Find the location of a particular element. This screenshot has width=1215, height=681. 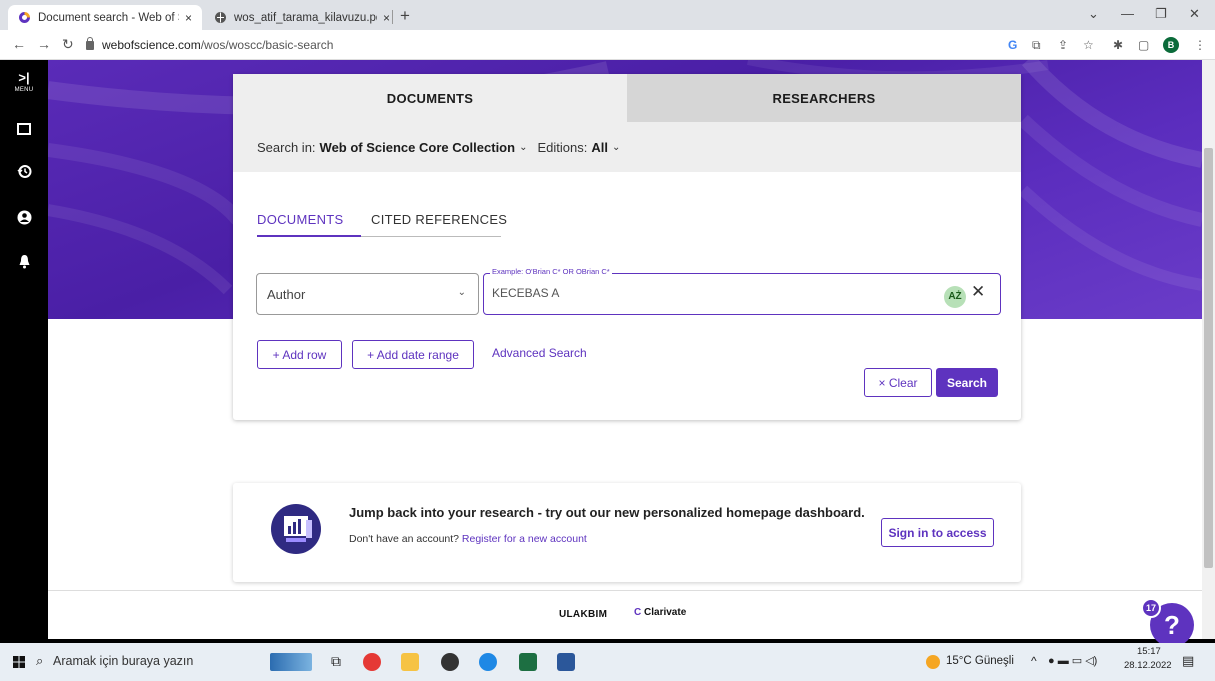

tab-title: Document search - Web of Scien is located at coordinates (108, 17).